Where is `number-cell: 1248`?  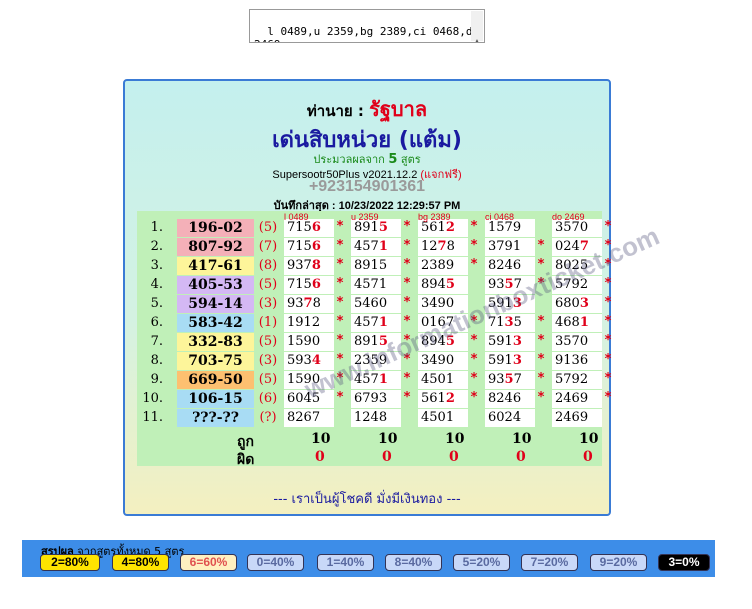 number-cell: 1248 is located at coordinates (376, 418).